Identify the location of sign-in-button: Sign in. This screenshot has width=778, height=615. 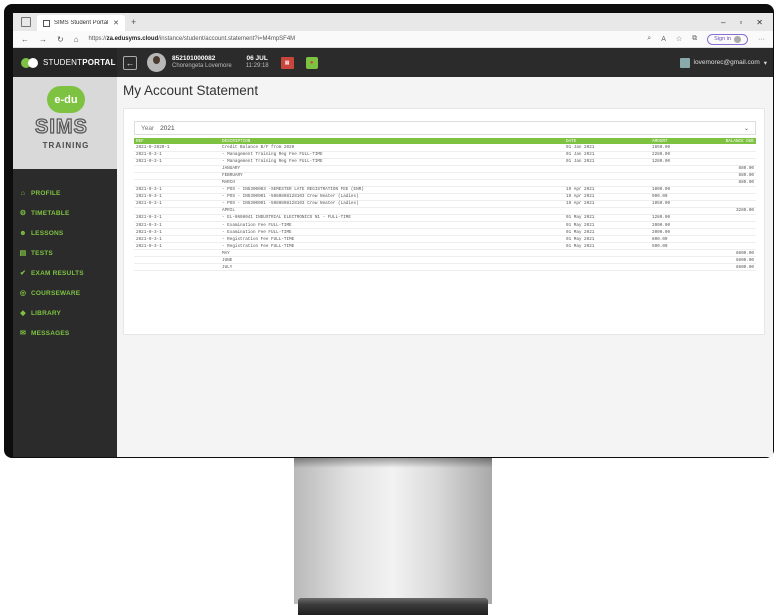
(727, 39).